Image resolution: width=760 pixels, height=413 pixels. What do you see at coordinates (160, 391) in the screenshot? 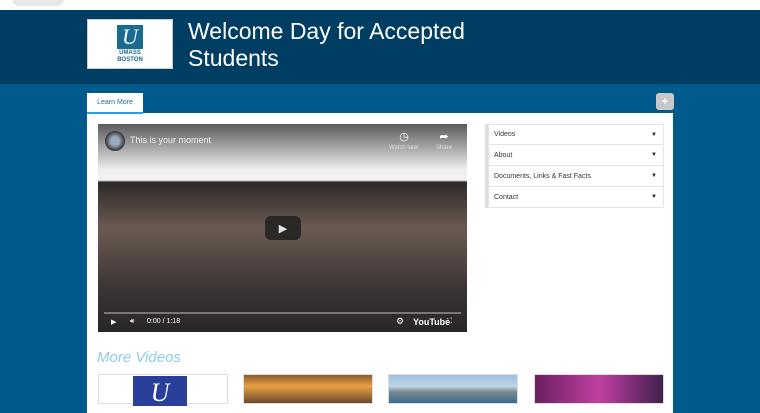
I see `umass-logo-thumbnail: U` at bounding box center [160, 391].